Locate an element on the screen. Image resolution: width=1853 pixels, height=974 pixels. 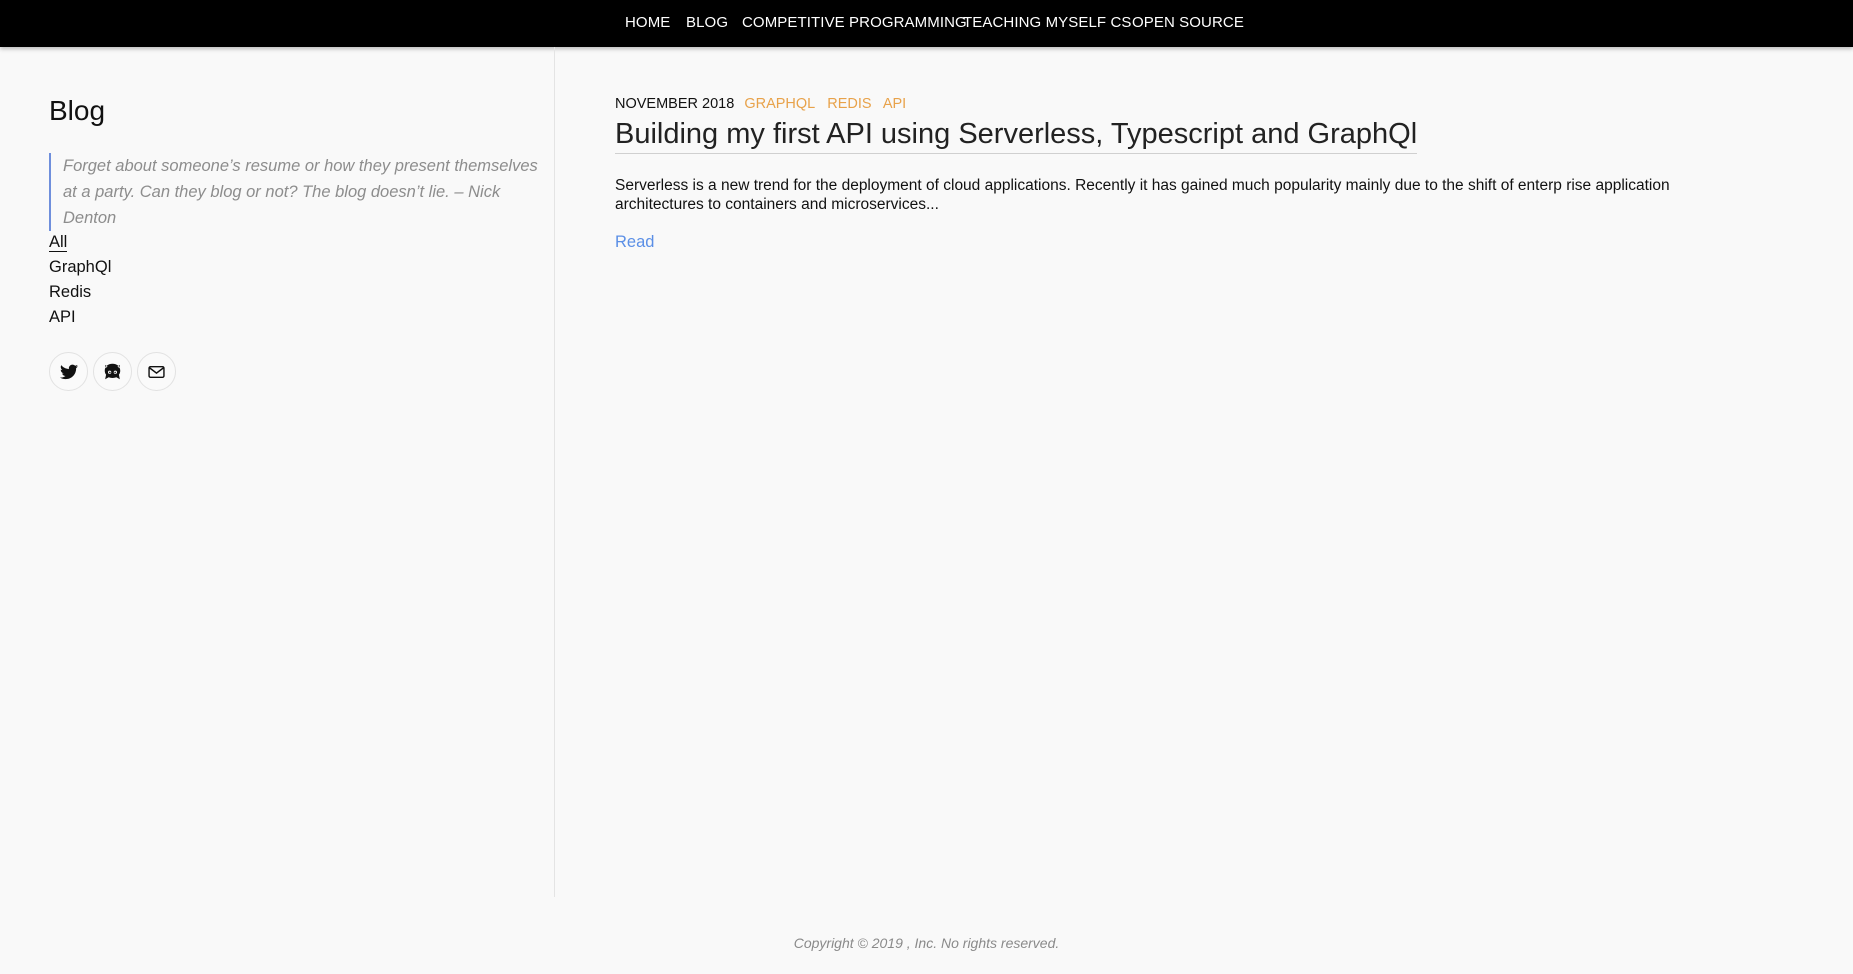
github-button is located at coordinates (112, 371).